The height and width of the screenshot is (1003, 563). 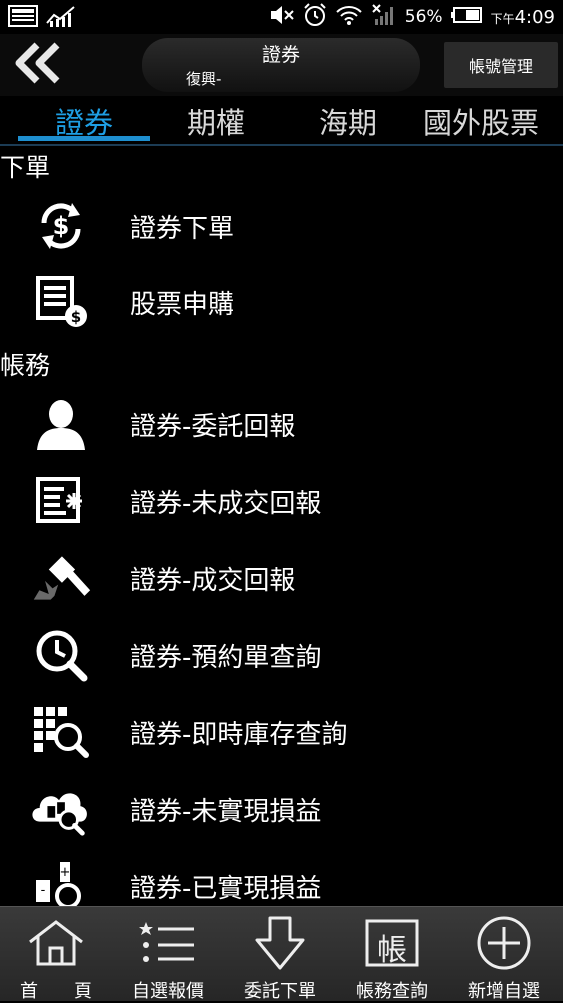 What do you see at coordinates (61, 18) in the screenshot?
I see `stock-app-icon` at bounding box center [61, 18].